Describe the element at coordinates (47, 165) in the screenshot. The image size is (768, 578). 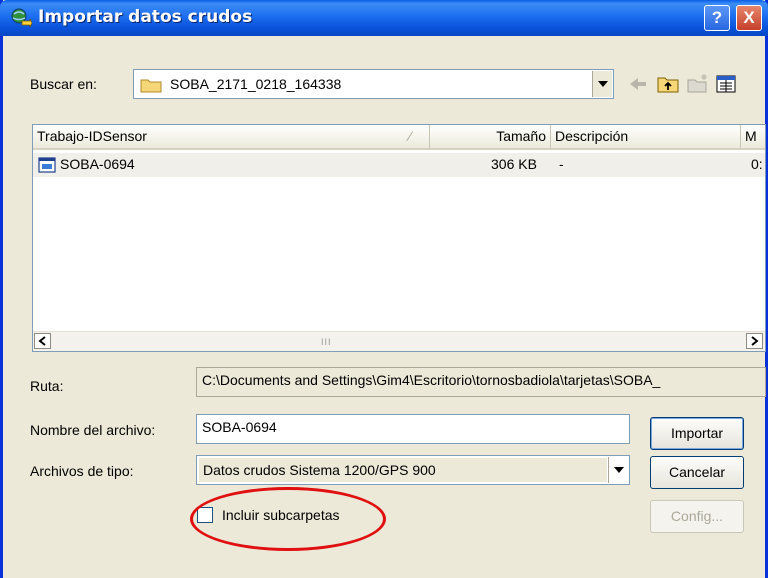
I see `file-icon` at that location.